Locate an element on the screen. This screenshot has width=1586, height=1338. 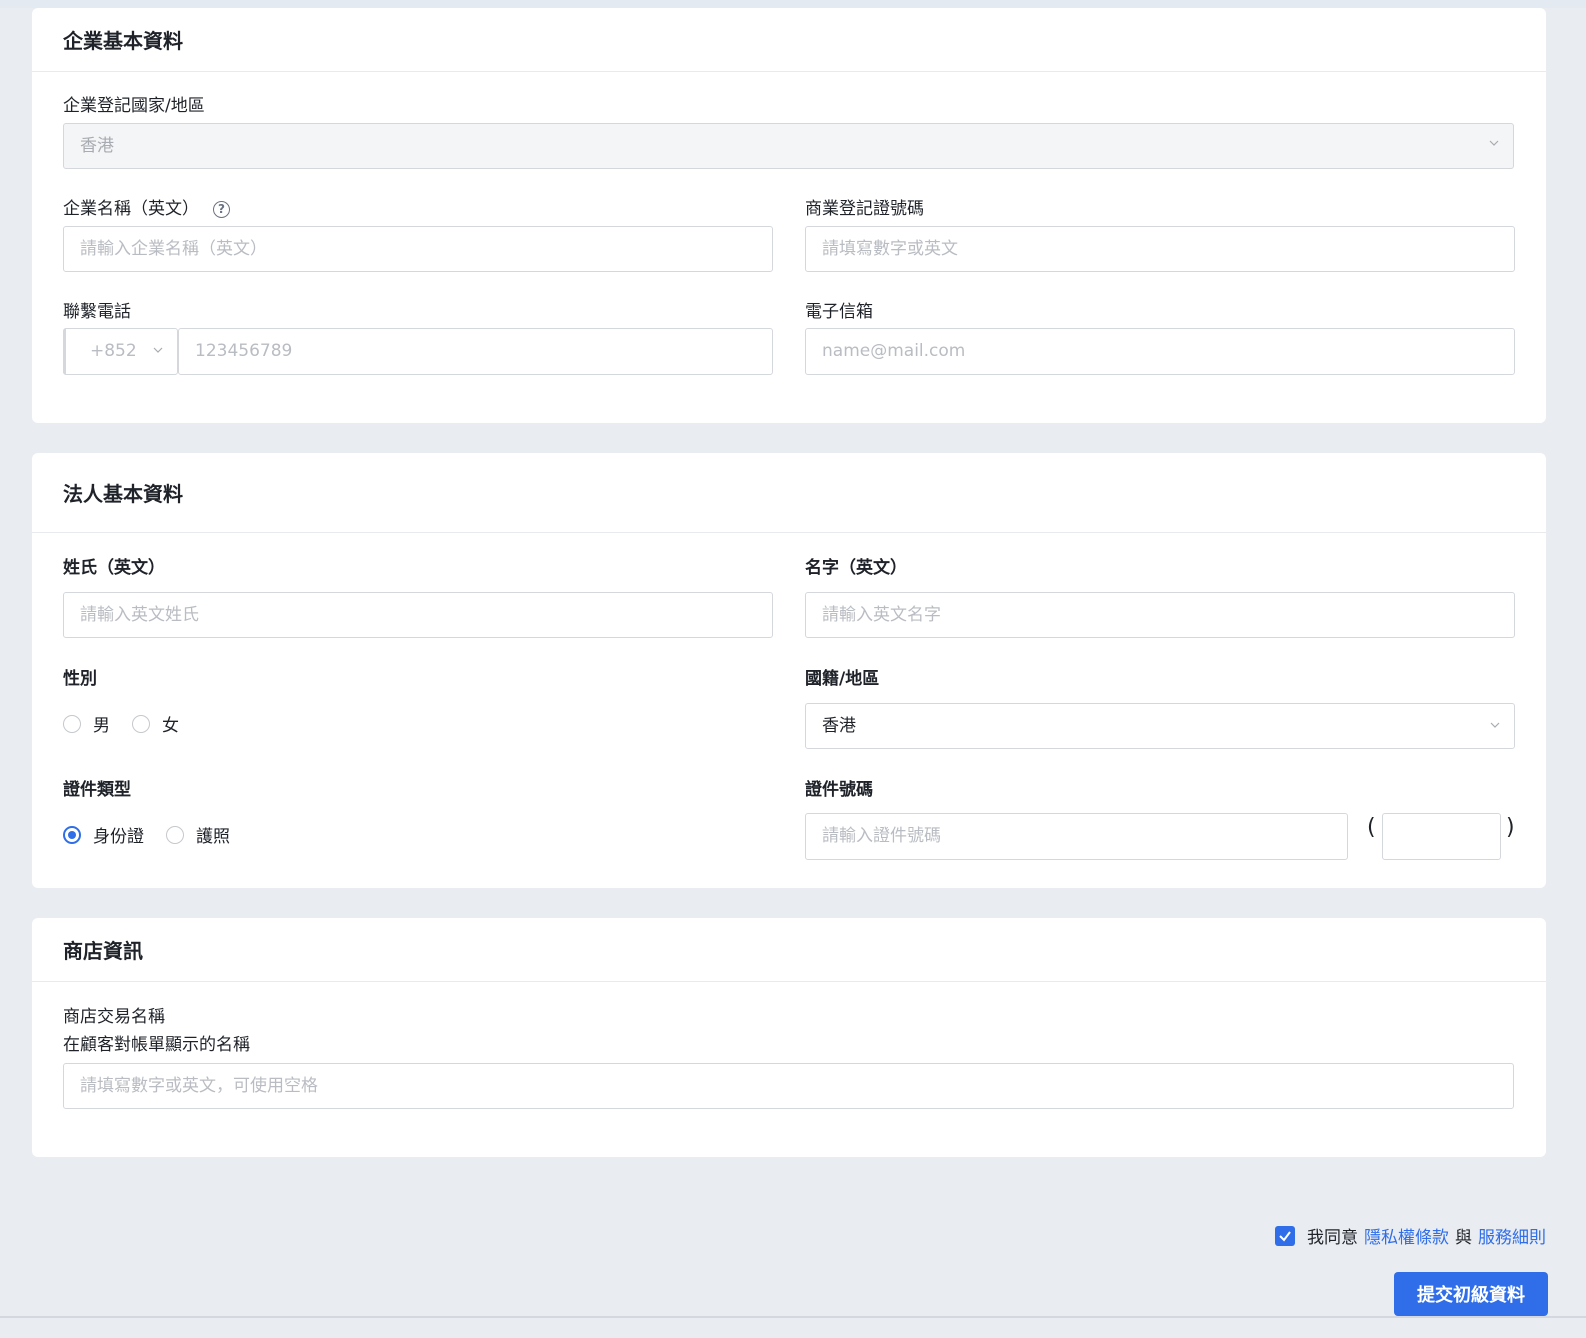
phone-label: 聯繫電話 is located at coordinates (97, 312).